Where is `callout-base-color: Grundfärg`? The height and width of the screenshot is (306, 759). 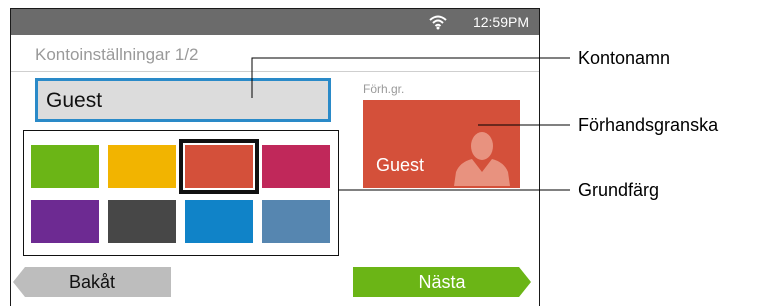 callout-base-color: Grundfärg is located at coordinates (619, 190).